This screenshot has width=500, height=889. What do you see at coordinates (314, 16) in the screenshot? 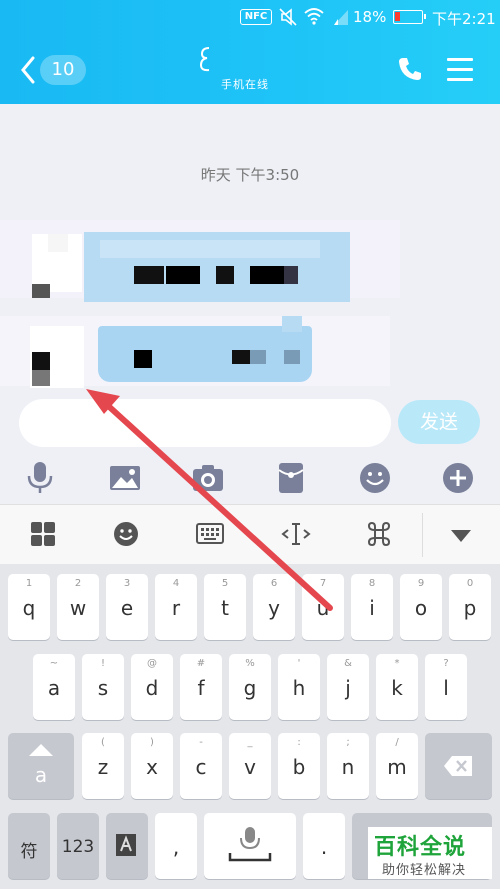
I see `wifi-icon` at bounding box center [314, 16].